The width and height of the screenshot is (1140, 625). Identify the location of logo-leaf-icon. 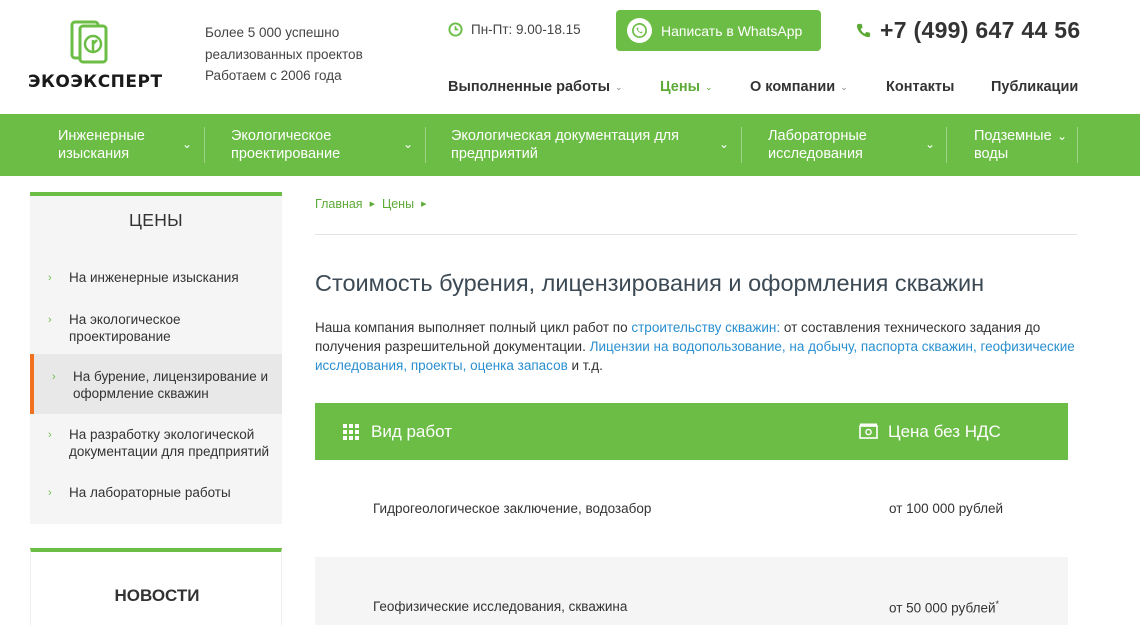
(89, 42).